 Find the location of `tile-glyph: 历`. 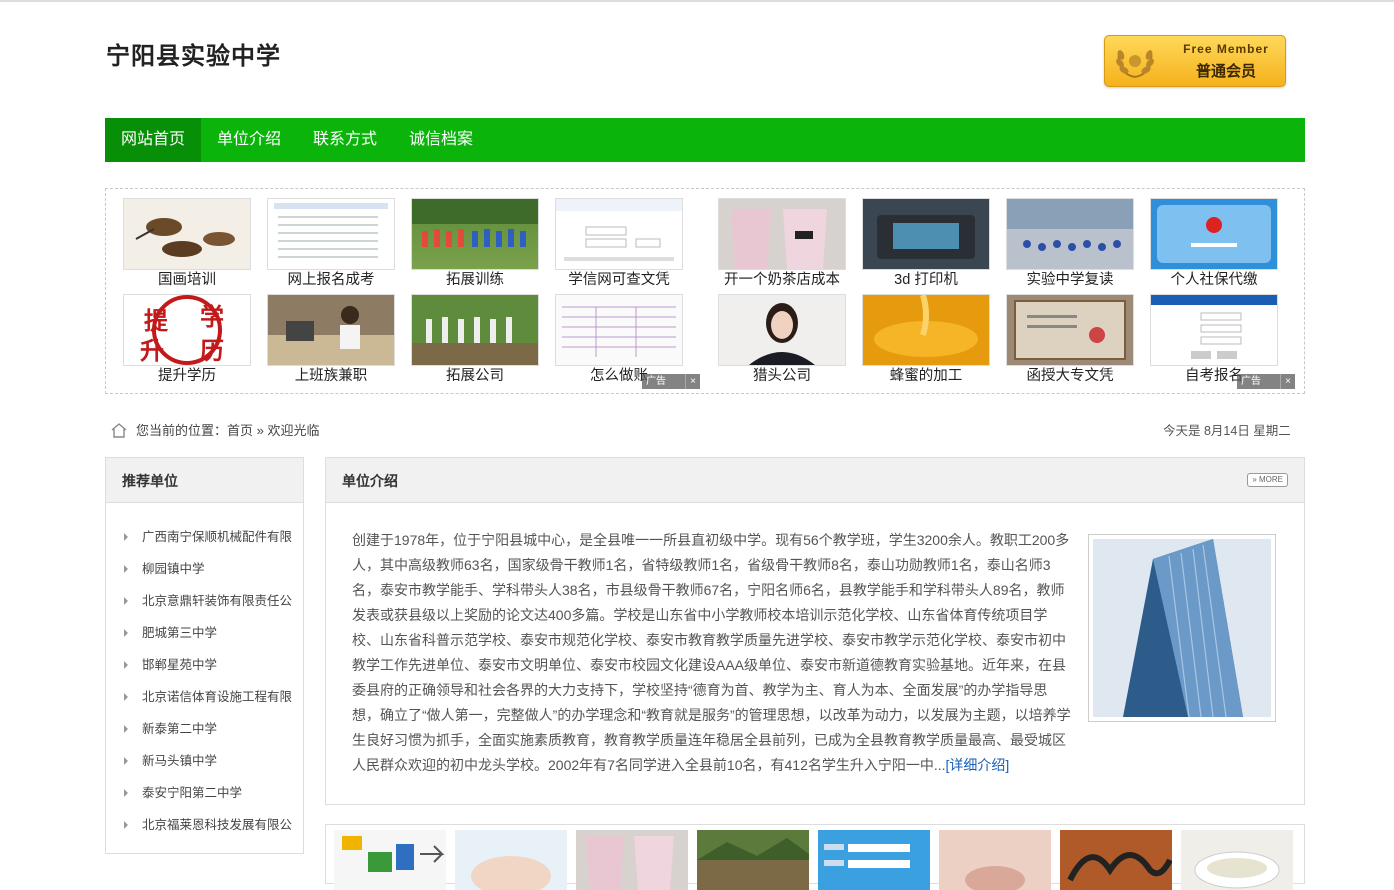

tile-glyph: 历 is located at coordinates (212, 351).